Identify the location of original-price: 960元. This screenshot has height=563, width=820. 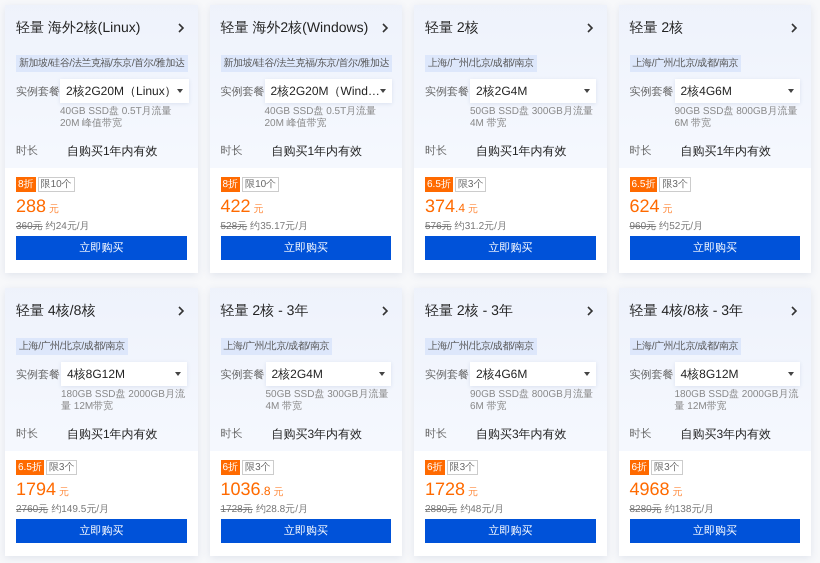
(643, 227).